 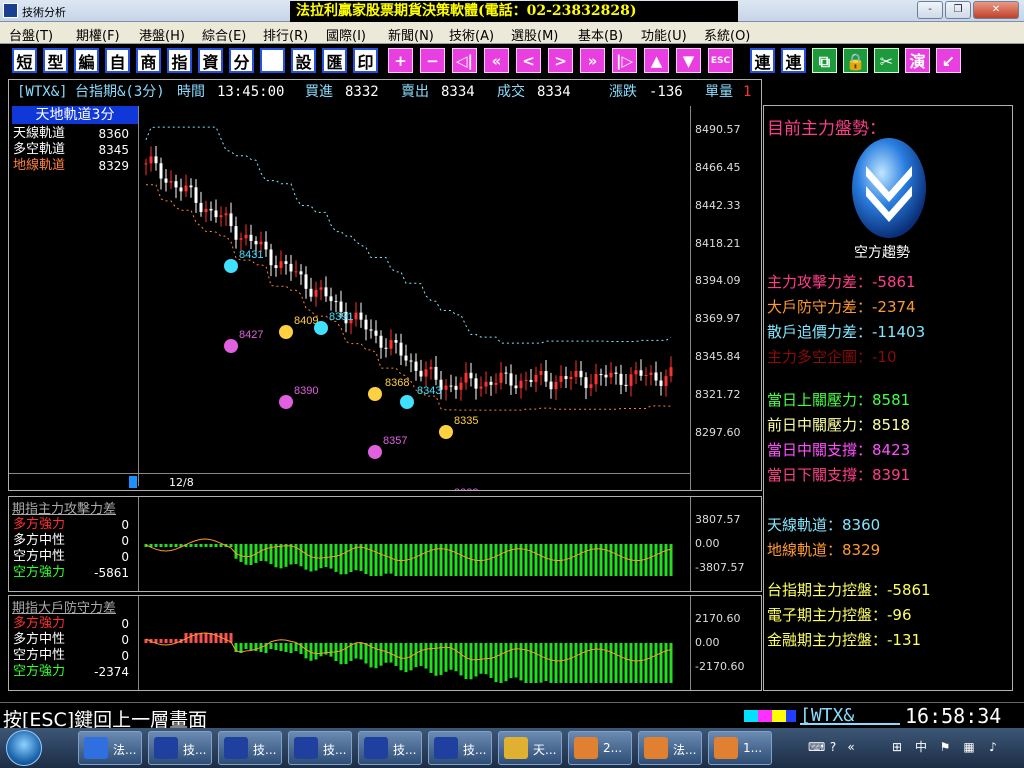 I want to click on toolbar-char-button-6: 資, so click(x=210, y=60).